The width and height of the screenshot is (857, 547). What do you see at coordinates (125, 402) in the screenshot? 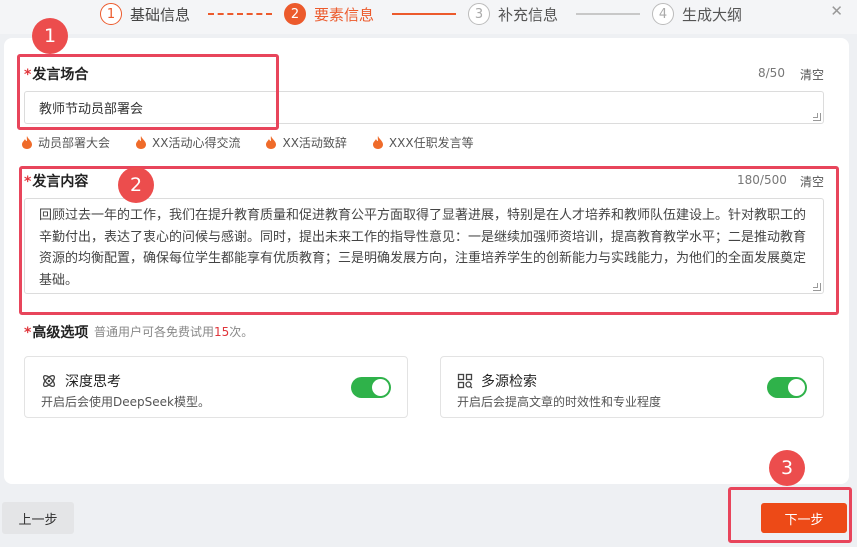
I see `option-description: 开启后会使用DeepSeek模型。` at bounding box center [125, 402].